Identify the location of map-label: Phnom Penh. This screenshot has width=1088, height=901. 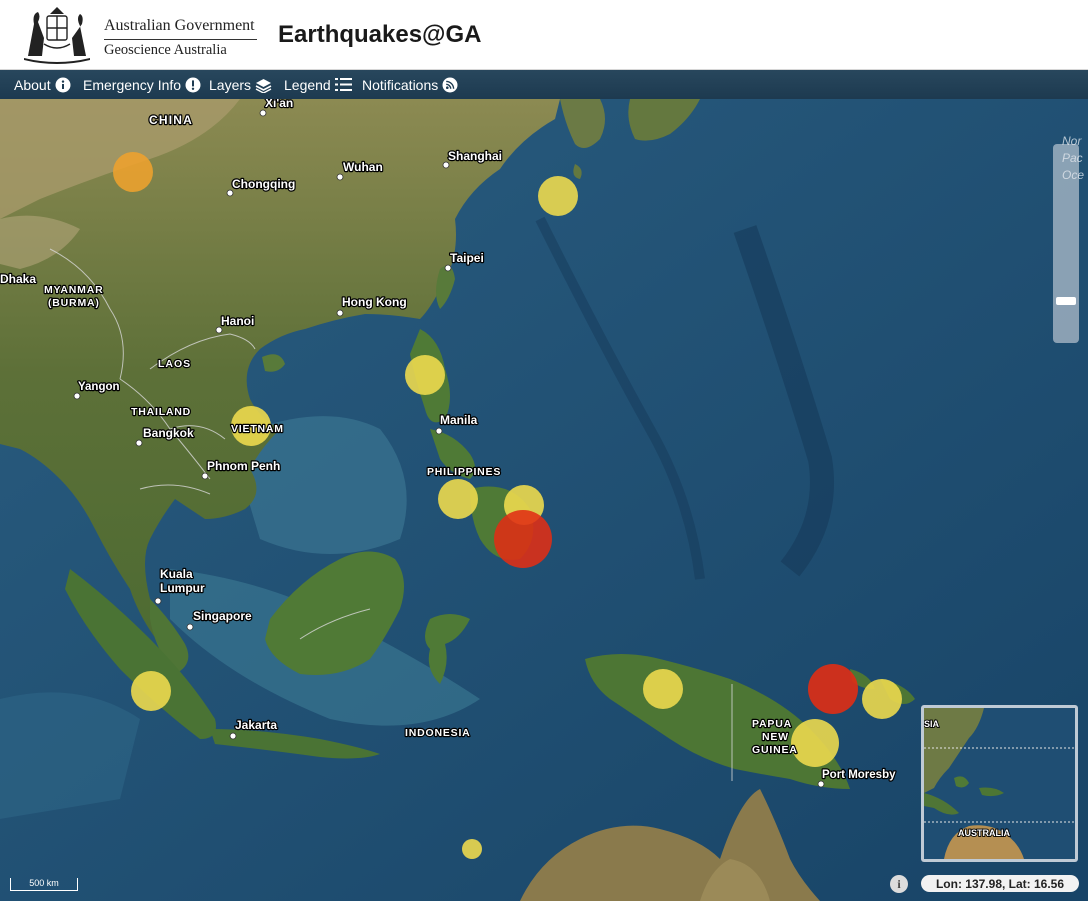
(243, 466).